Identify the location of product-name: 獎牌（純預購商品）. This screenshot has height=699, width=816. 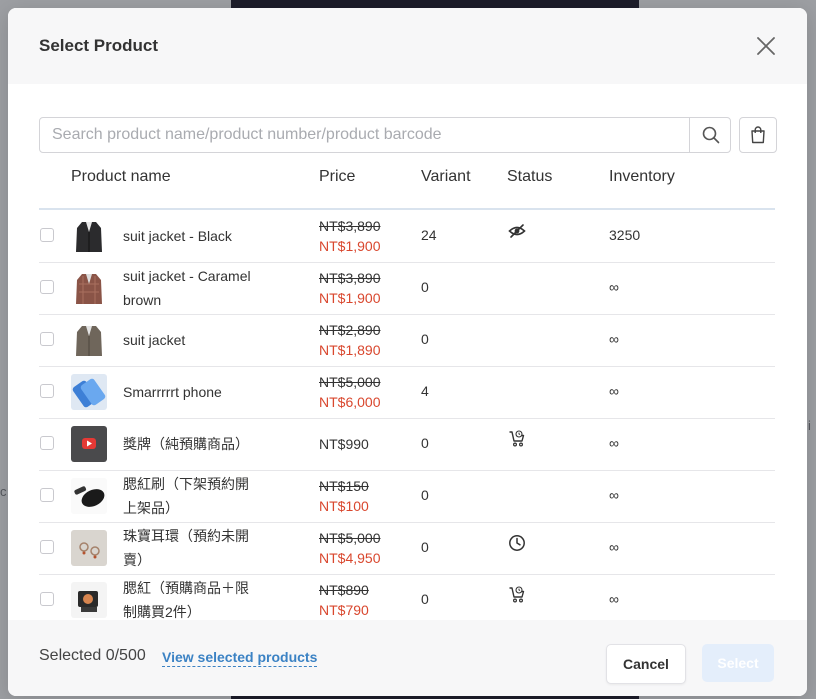
(186, 444).